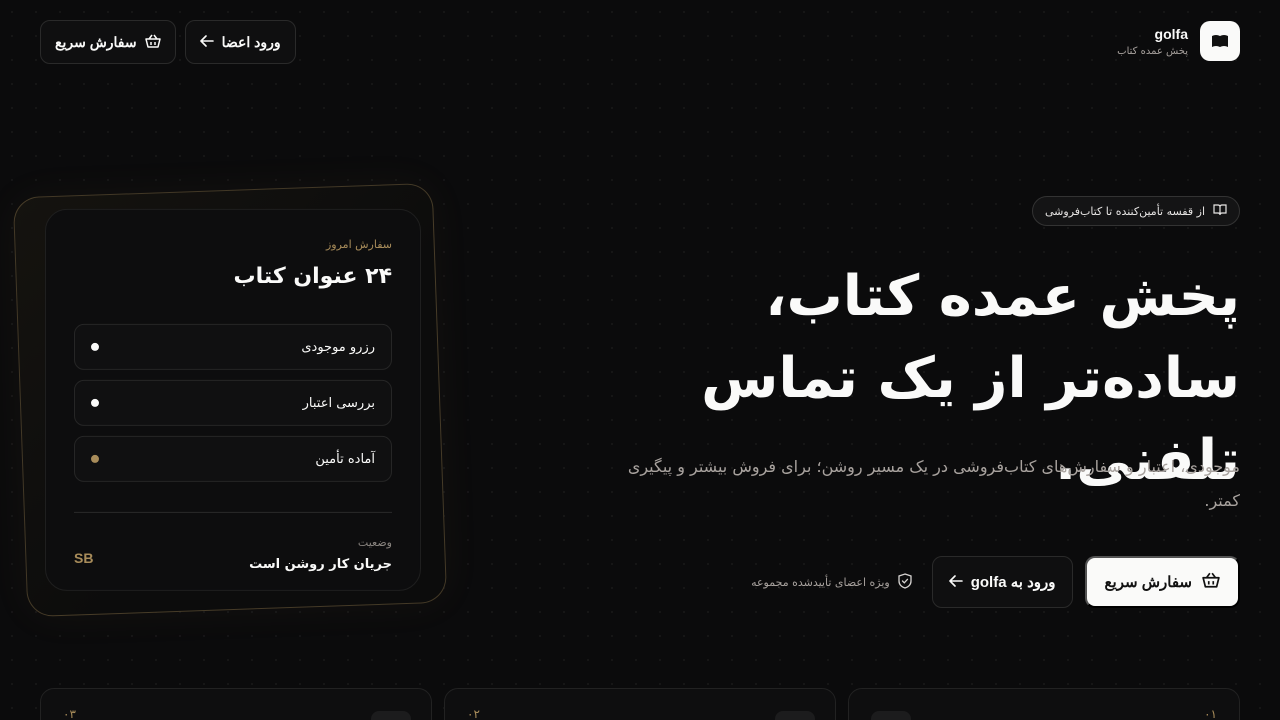 The height and width of the screenshot is (720, 1280). Describe the element at coordinates (69, 713) in the screenshot. I see `feature-number: ۰۳` at that location.